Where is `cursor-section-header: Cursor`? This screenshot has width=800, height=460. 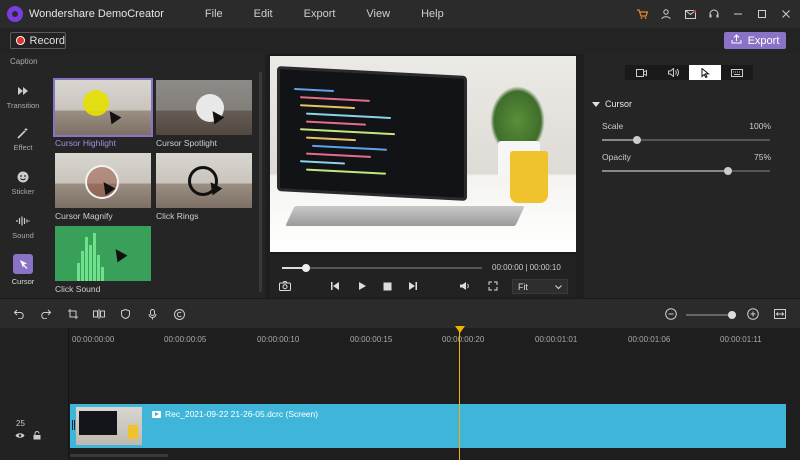
cursor-section-header: Cursor is located at coordinates (612, 104).